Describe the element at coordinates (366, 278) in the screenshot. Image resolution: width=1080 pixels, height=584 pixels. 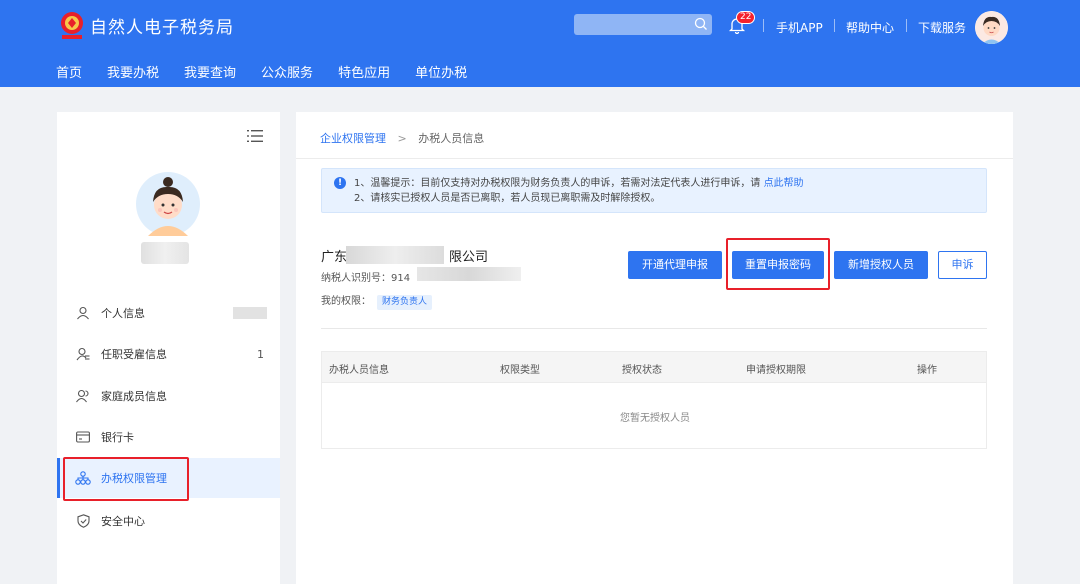
I see `tax-id: 纳税人识别号：914` at that location.